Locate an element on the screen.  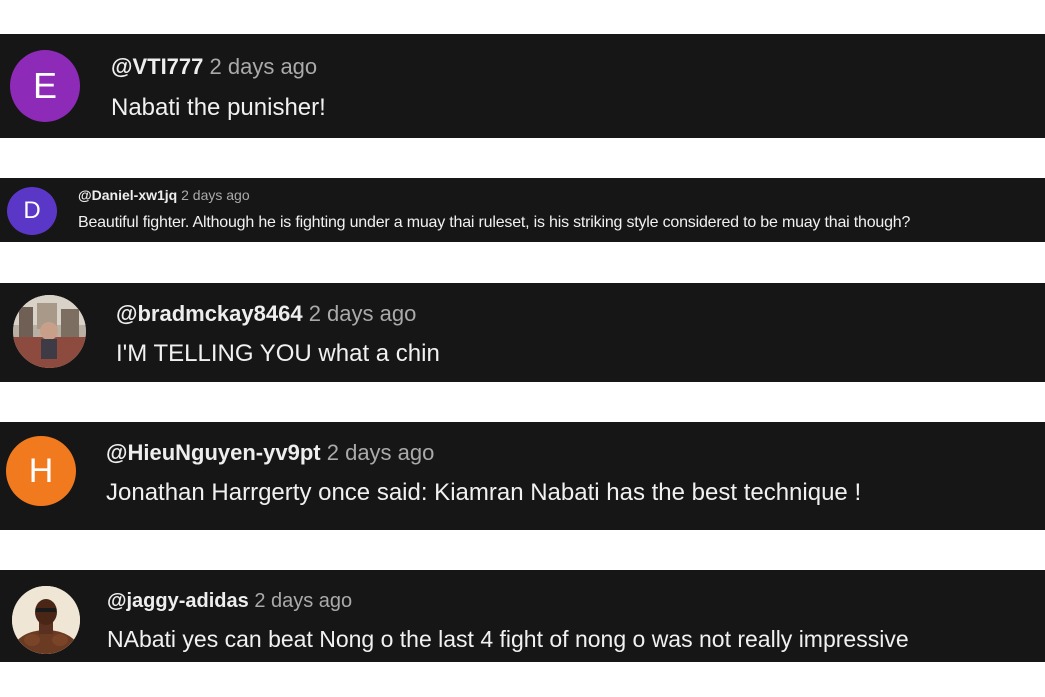
comment-author: @VTI777 is located at coordinates (157, 66).